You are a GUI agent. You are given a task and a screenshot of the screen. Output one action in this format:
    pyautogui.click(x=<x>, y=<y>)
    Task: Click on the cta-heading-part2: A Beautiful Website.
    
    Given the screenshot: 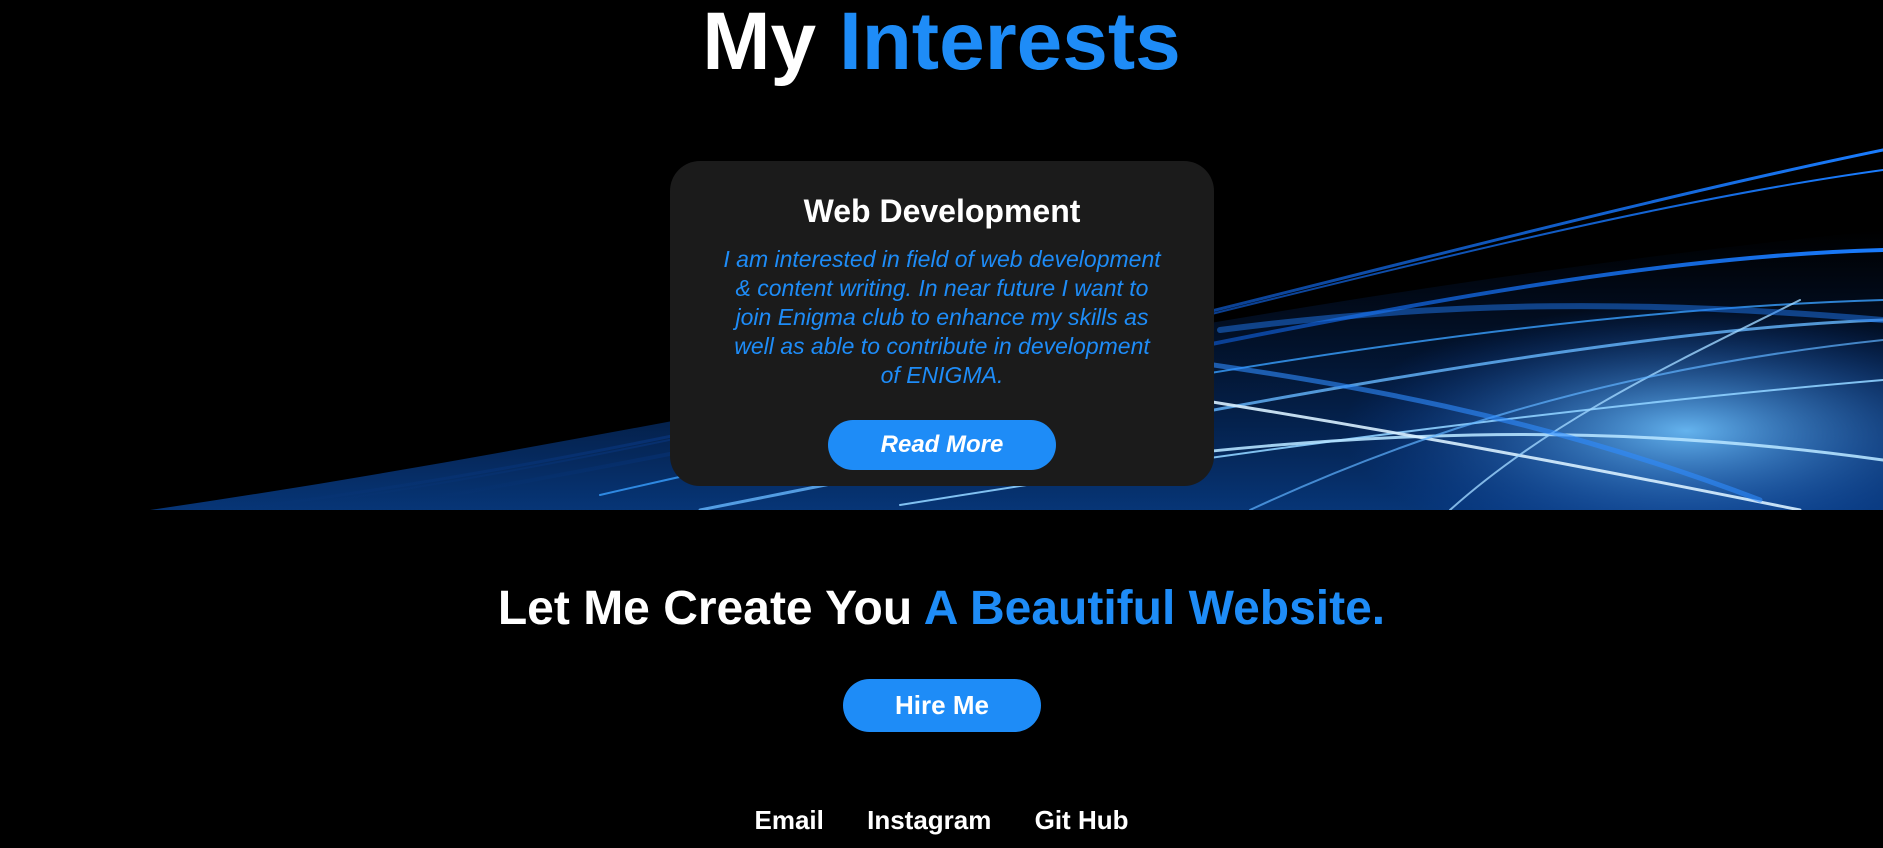 What is the action you would take?
    pyautogui.click(x=1154, y=608)
    